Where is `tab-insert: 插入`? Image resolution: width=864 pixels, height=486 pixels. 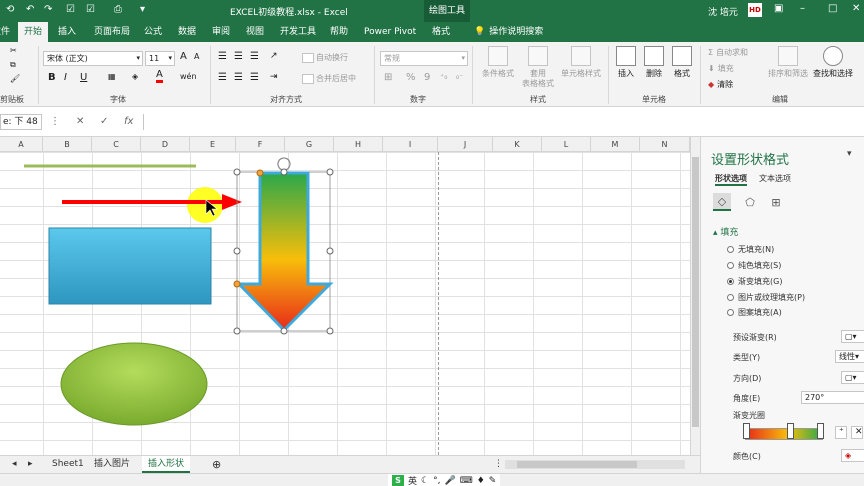 tab-insert: 插入 is located at coordinates (67, 32).